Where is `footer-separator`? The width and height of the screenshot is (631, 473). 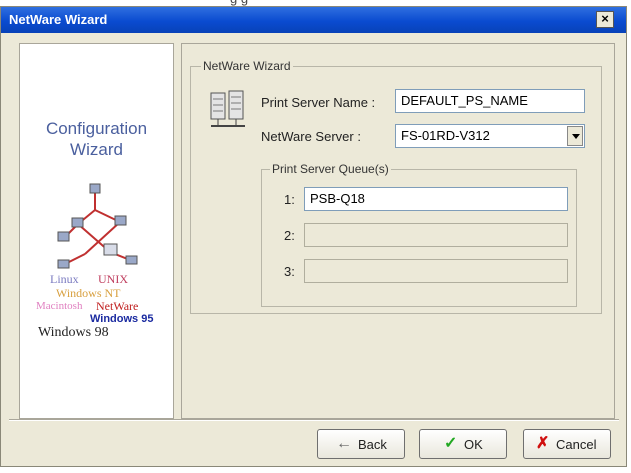 footer-separator is located at coordinates (314, 420).